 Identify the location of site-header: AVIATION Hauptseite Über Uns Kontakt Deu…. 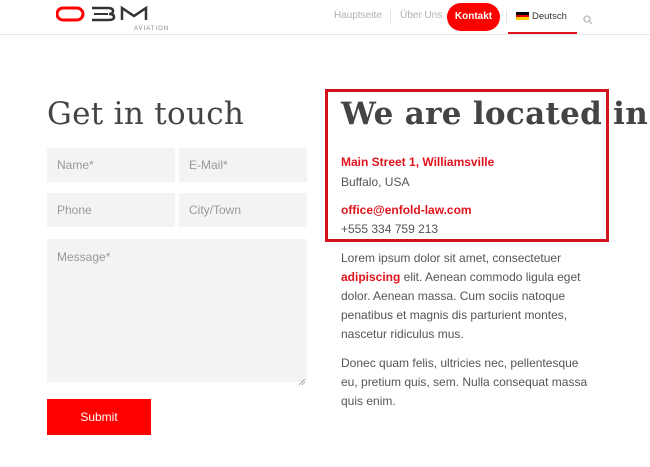
(325, 17).